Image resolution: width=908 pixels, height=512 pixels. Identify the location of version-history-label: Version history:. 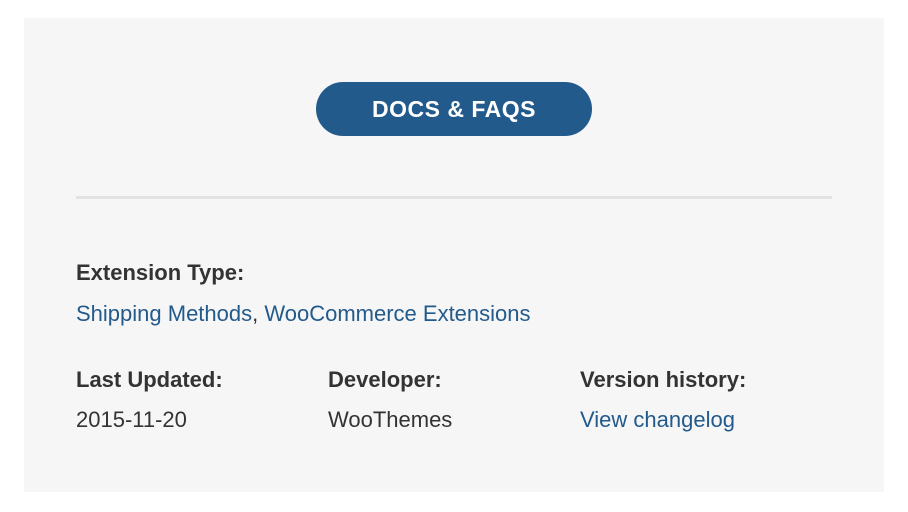
(663, 379).